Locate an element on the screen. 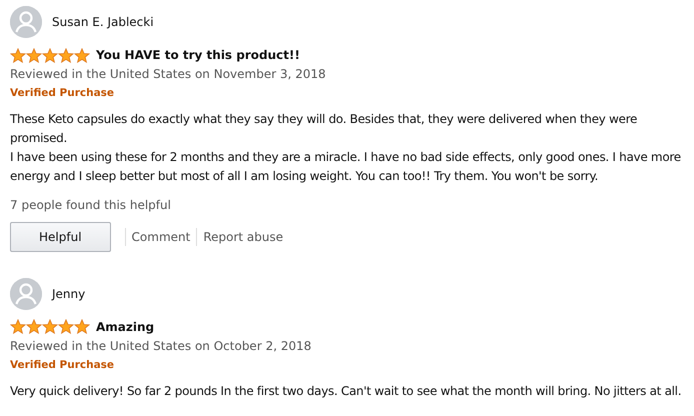  reviewer-name: Susan E. Jablecki is located at coordinates (103, 22).